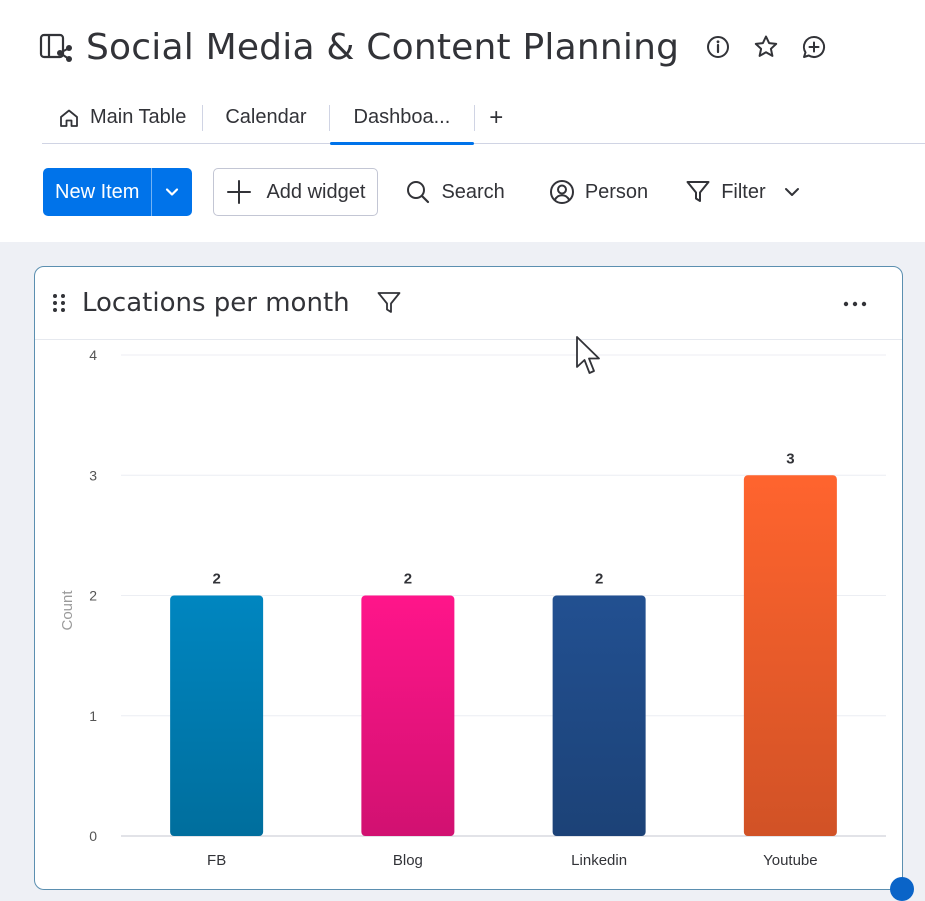 The width and height of the screenshot is (925, 901). I want to click on tab-label: Main Table, so click(138, 117).